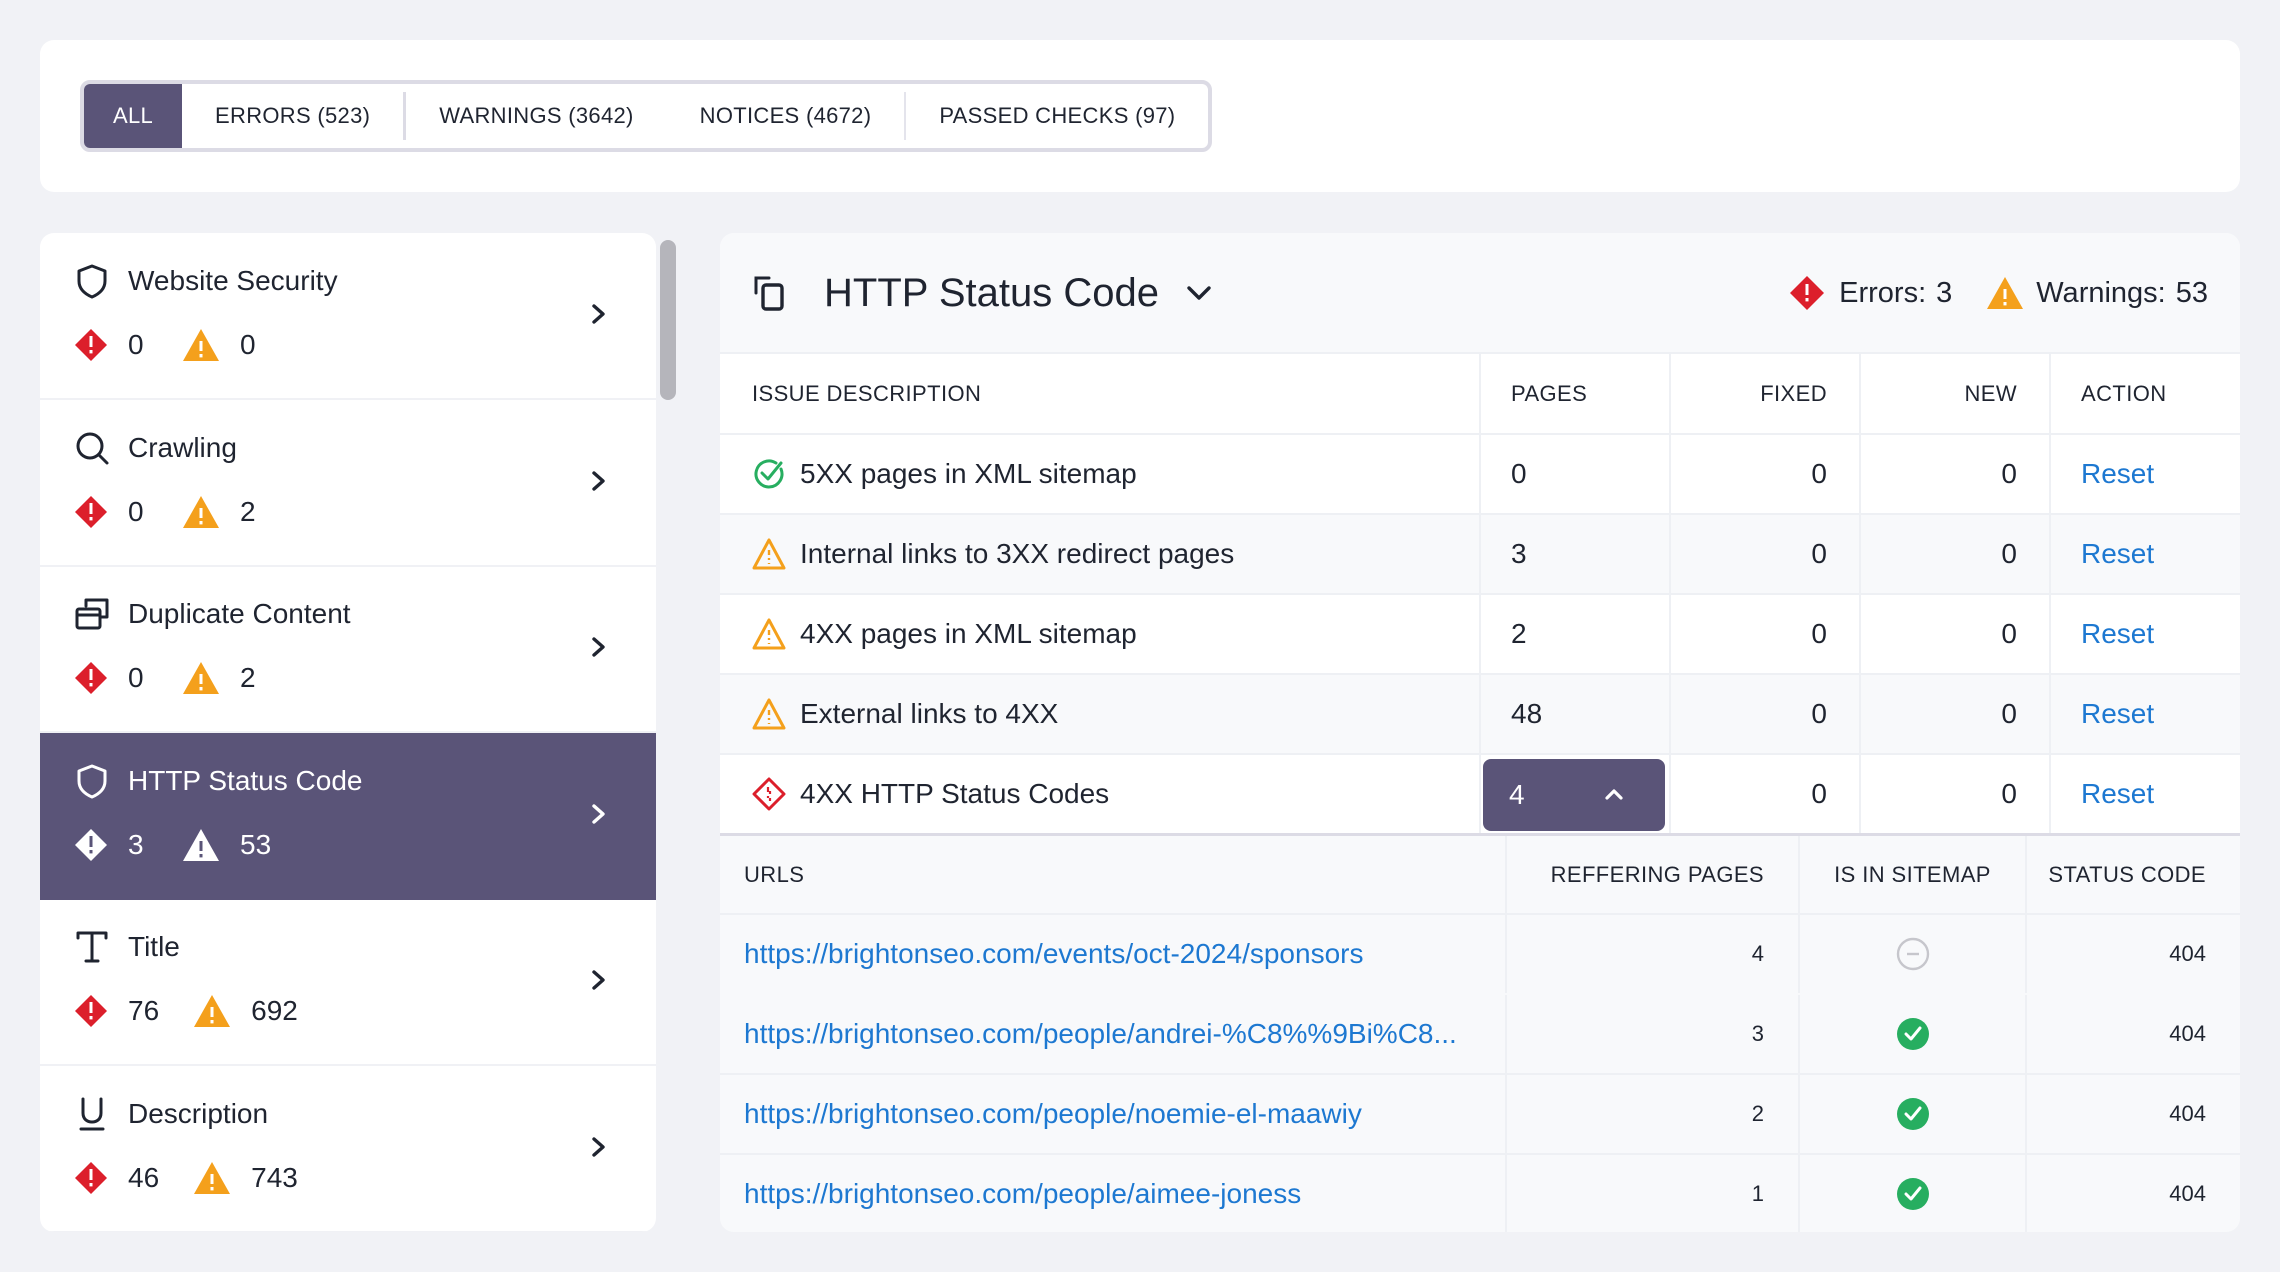 The image size is (2280, 1272). Describe the element at coordinates (536, 116) in the screenshot. I see `tab-warnings: WARNINGS (3642)` at that location.